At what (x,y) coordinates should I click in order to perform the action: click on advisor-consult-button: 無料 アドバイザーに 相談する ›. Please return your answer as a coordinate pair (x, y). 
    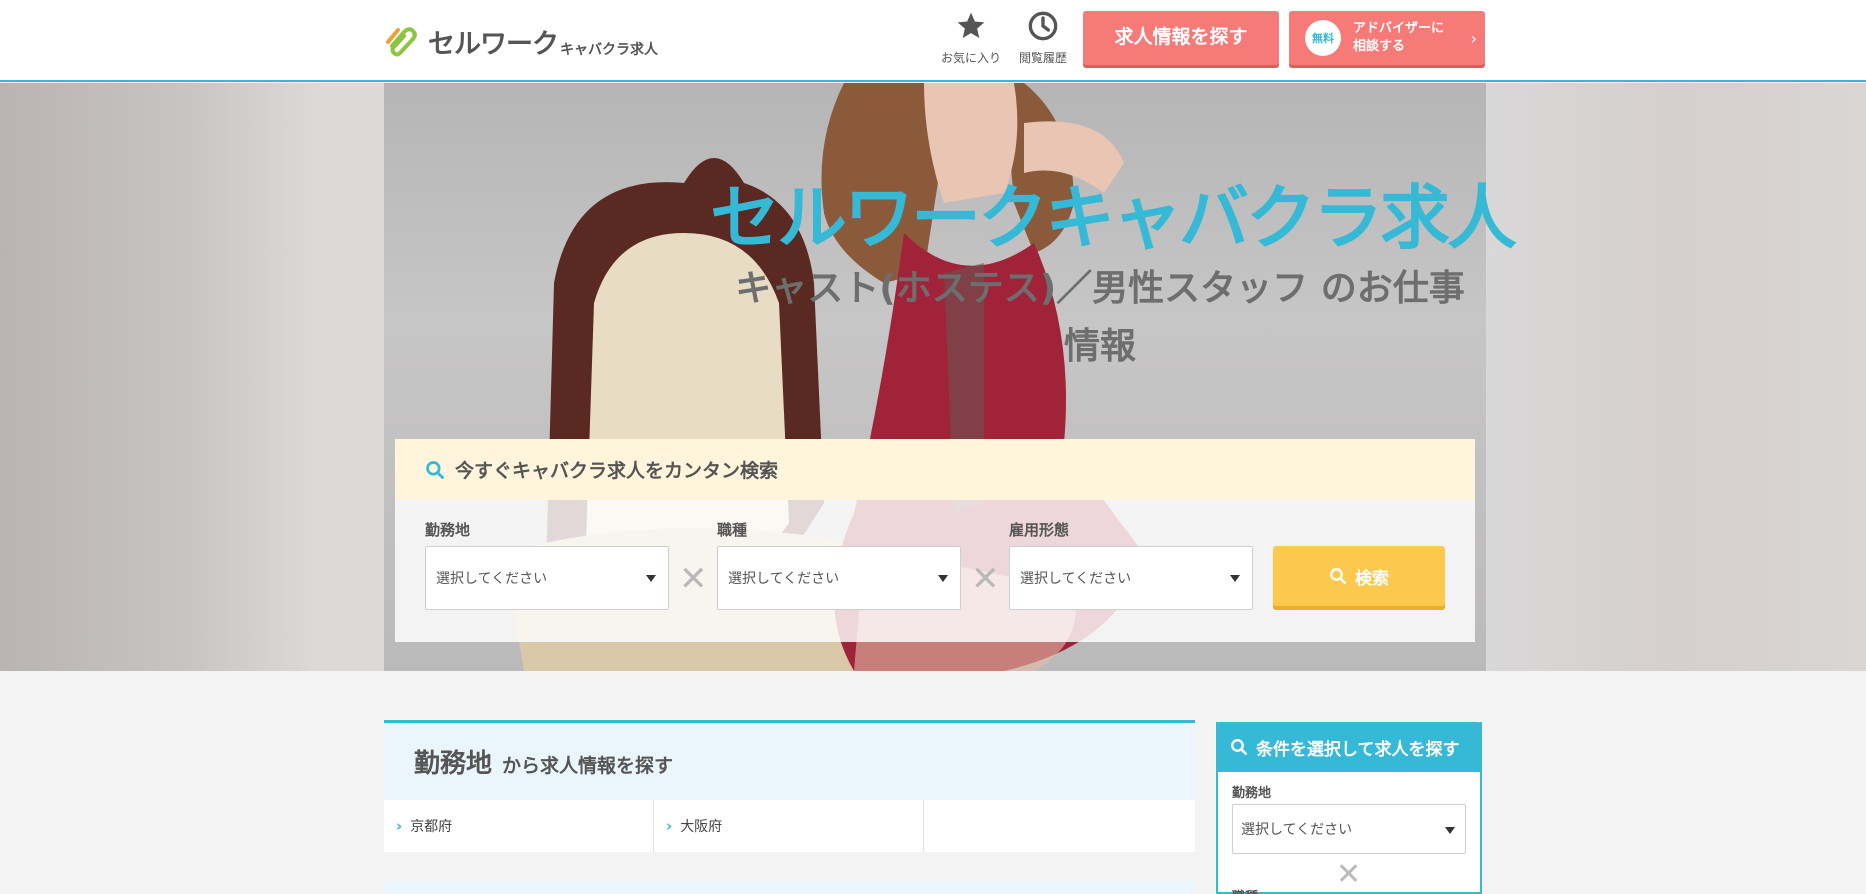
    Looking at the image, I should click on (1387, 38).